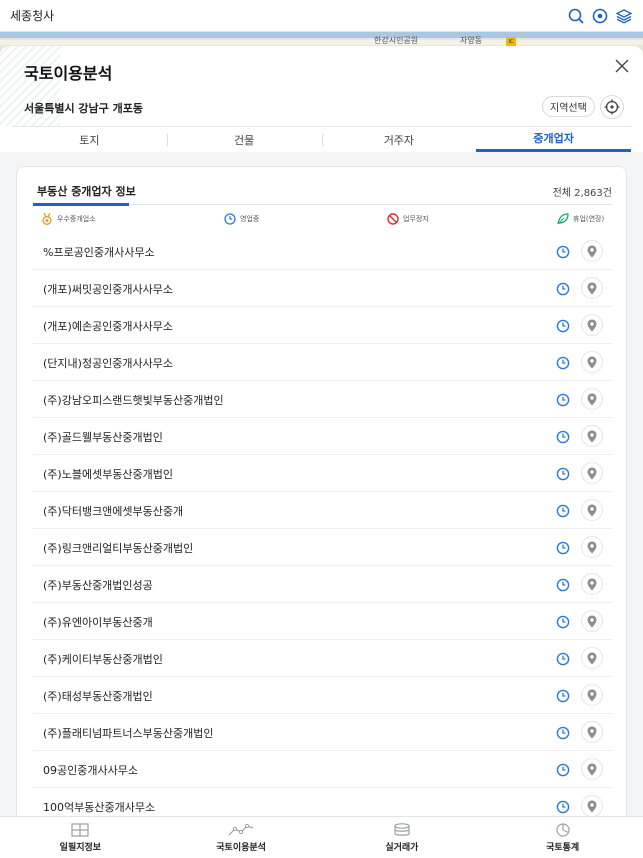  What do you see at coordinates (582, 193) in the screenshot?
I see `total-count: 전체 2,863건` at bounding box center [582, 193].